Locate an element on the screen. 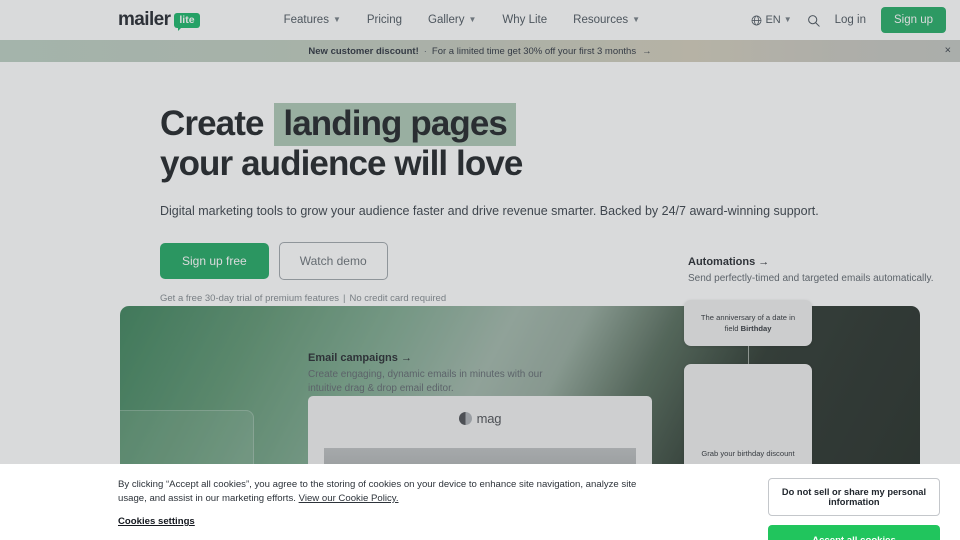  logo: mailer lite is located at coordinates (159, 20).